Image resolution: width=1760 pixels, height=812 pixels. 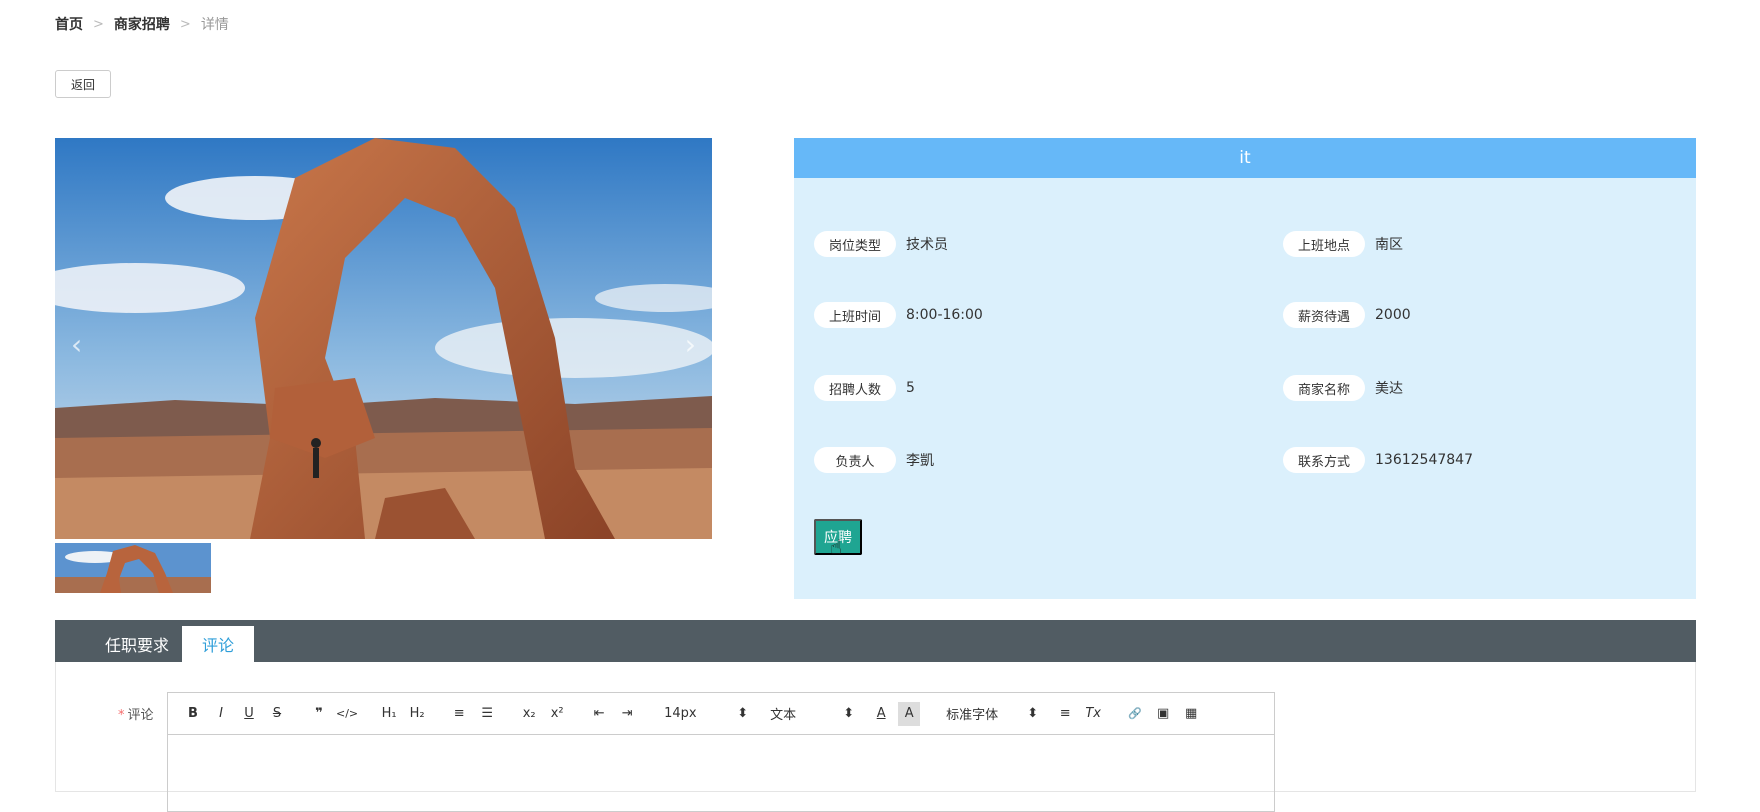 What do you see at coordinates (1424, 460) in the screenshot?
I see `field-value: 13612547847` at bounding box center [1424, 460].